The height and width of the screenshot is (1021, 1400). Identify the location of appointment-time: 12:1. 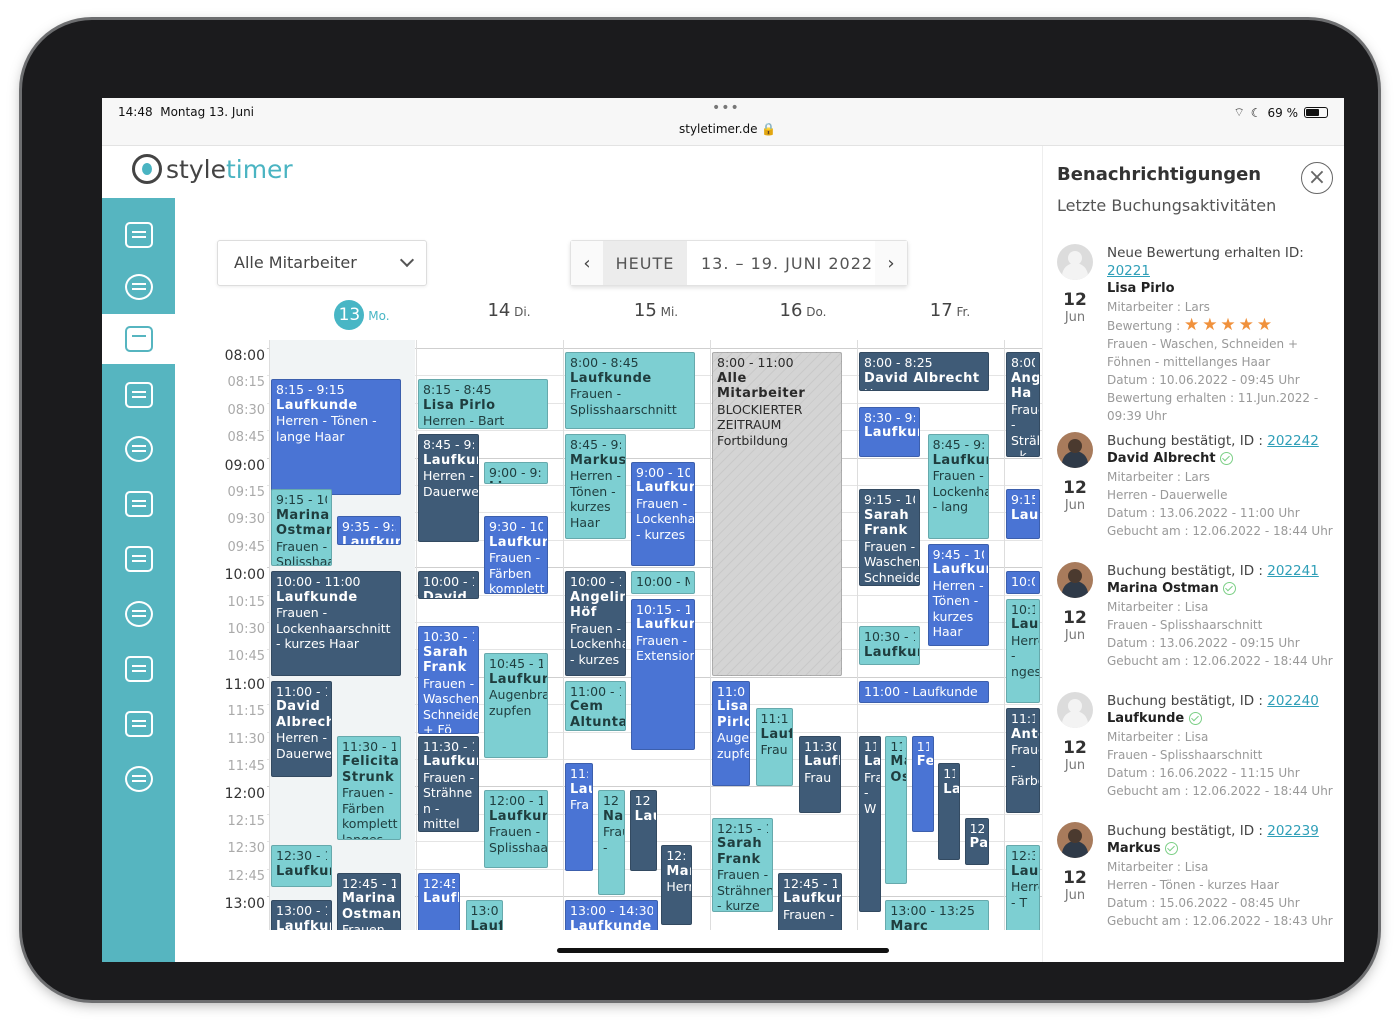
(976, 828).